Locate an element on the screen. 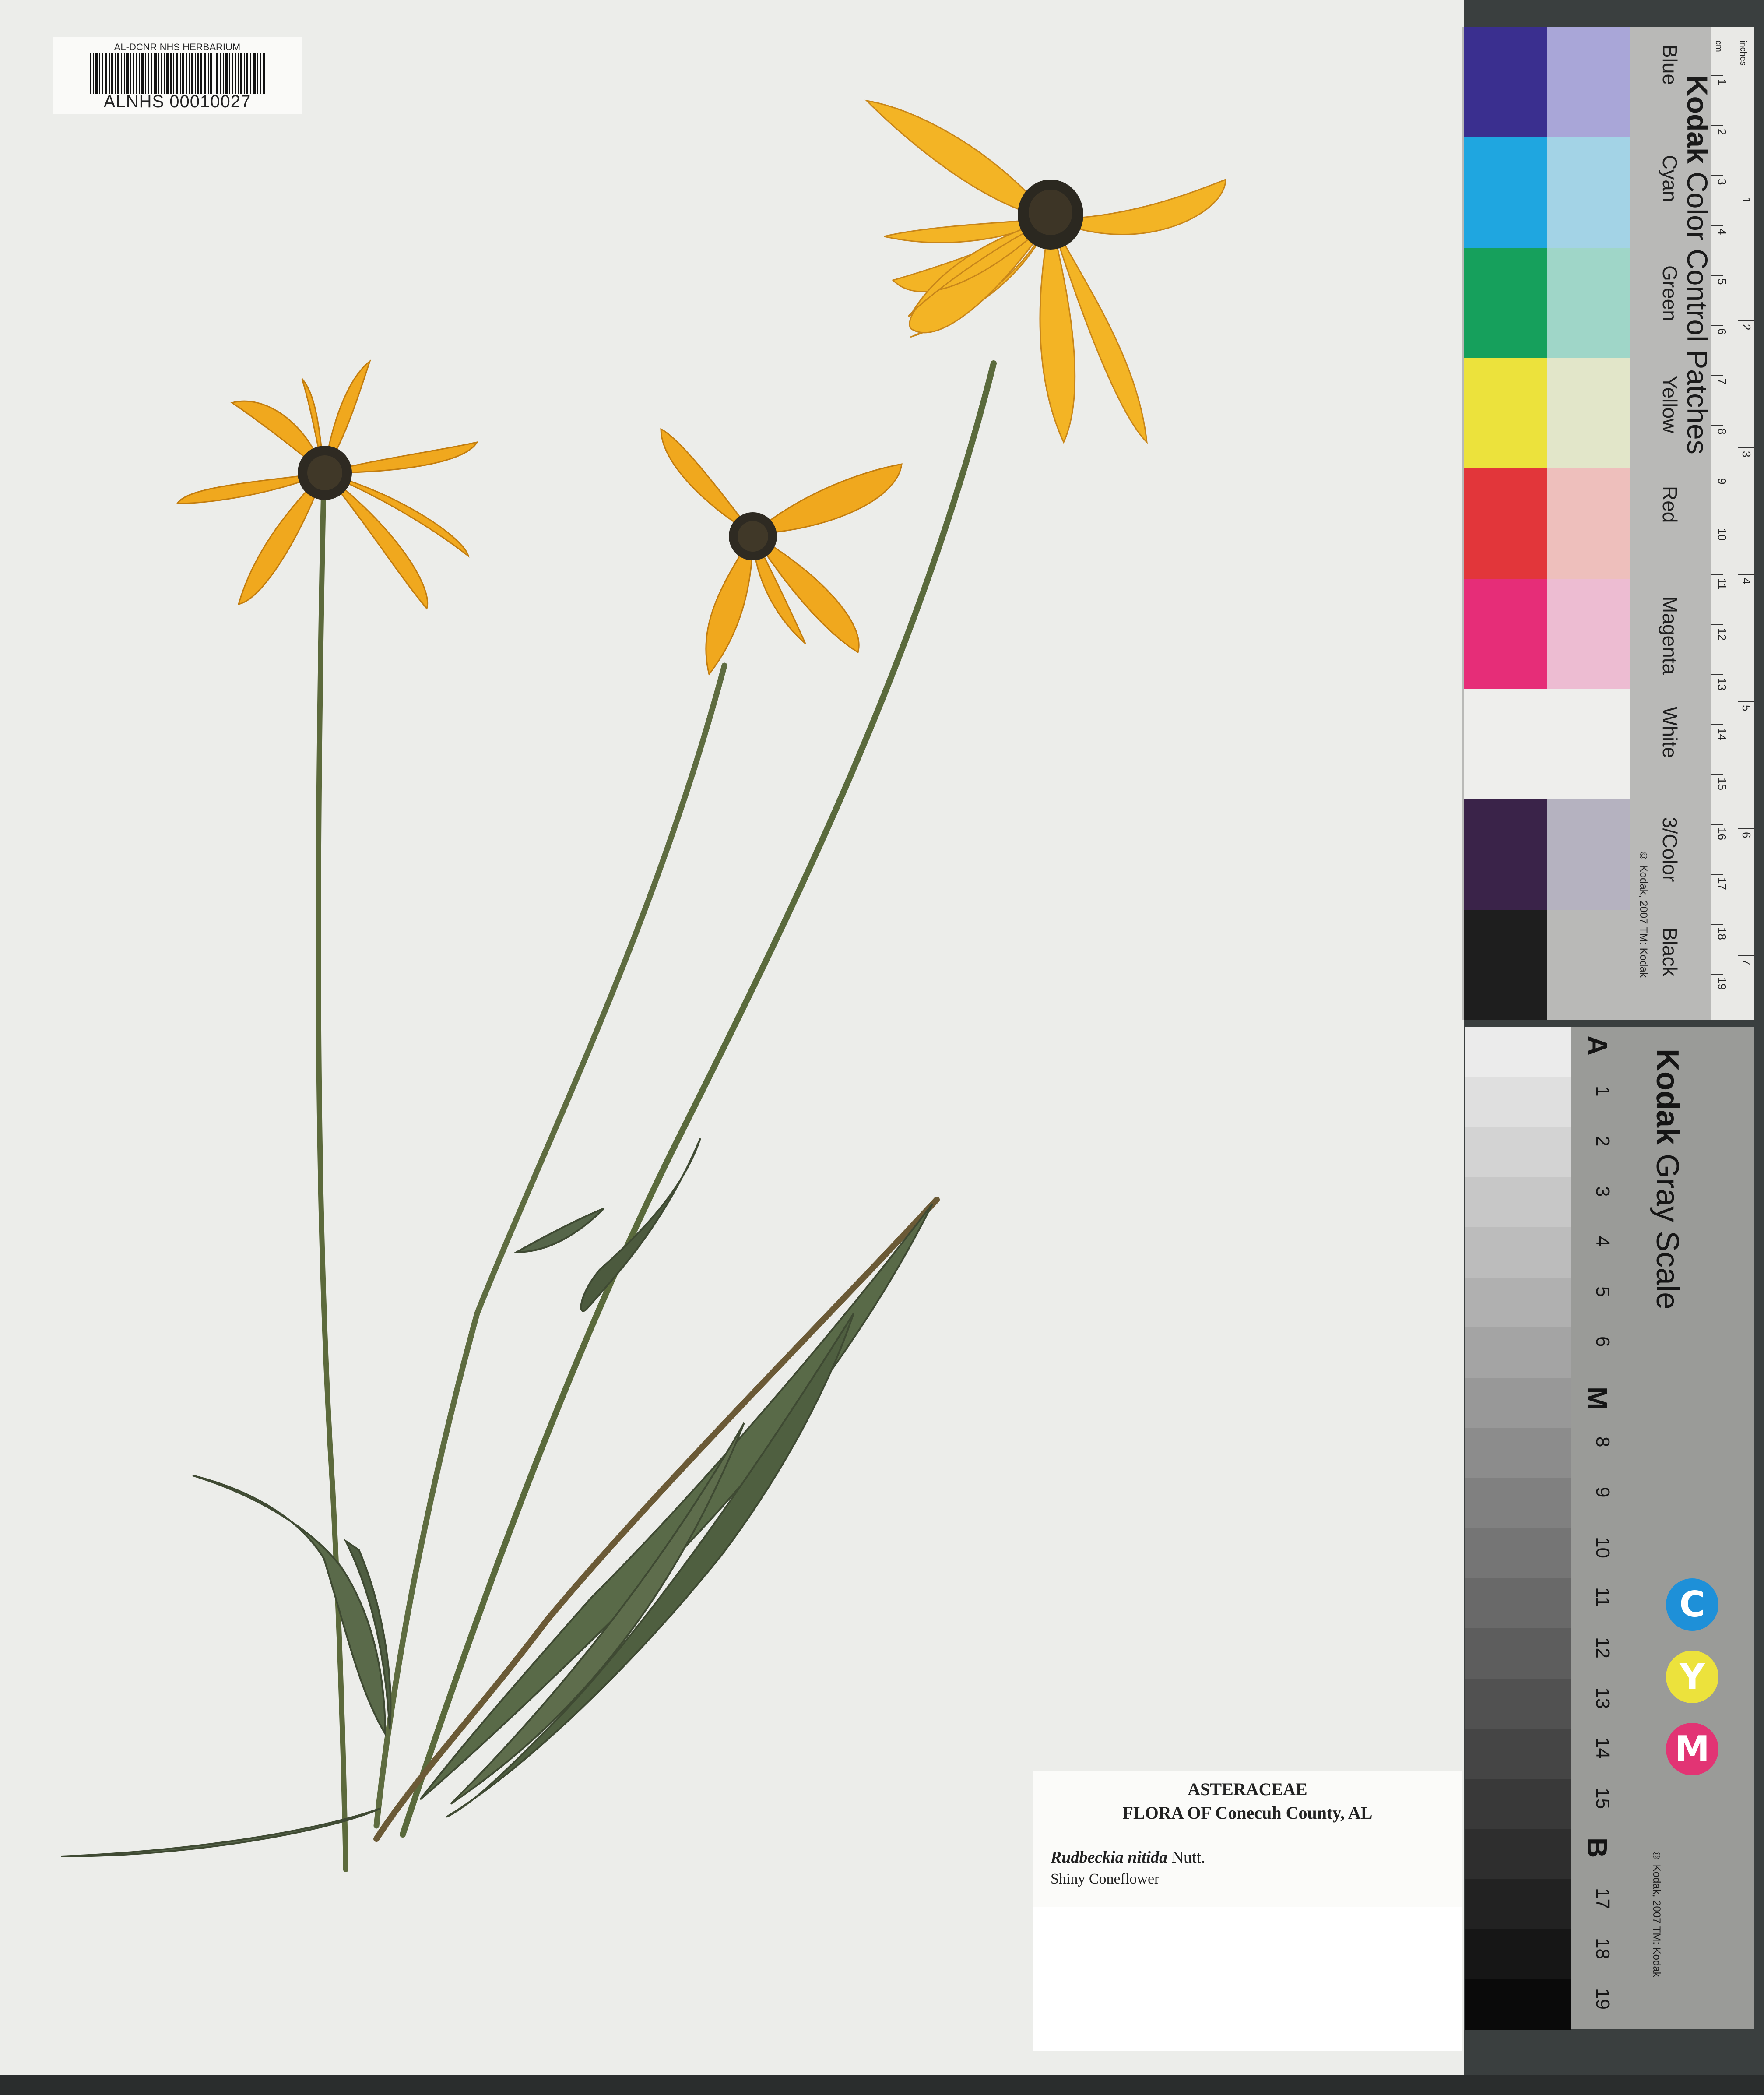 The image size is (1764, 2095). patch-row-blue is located at coordinates (1547, 82).